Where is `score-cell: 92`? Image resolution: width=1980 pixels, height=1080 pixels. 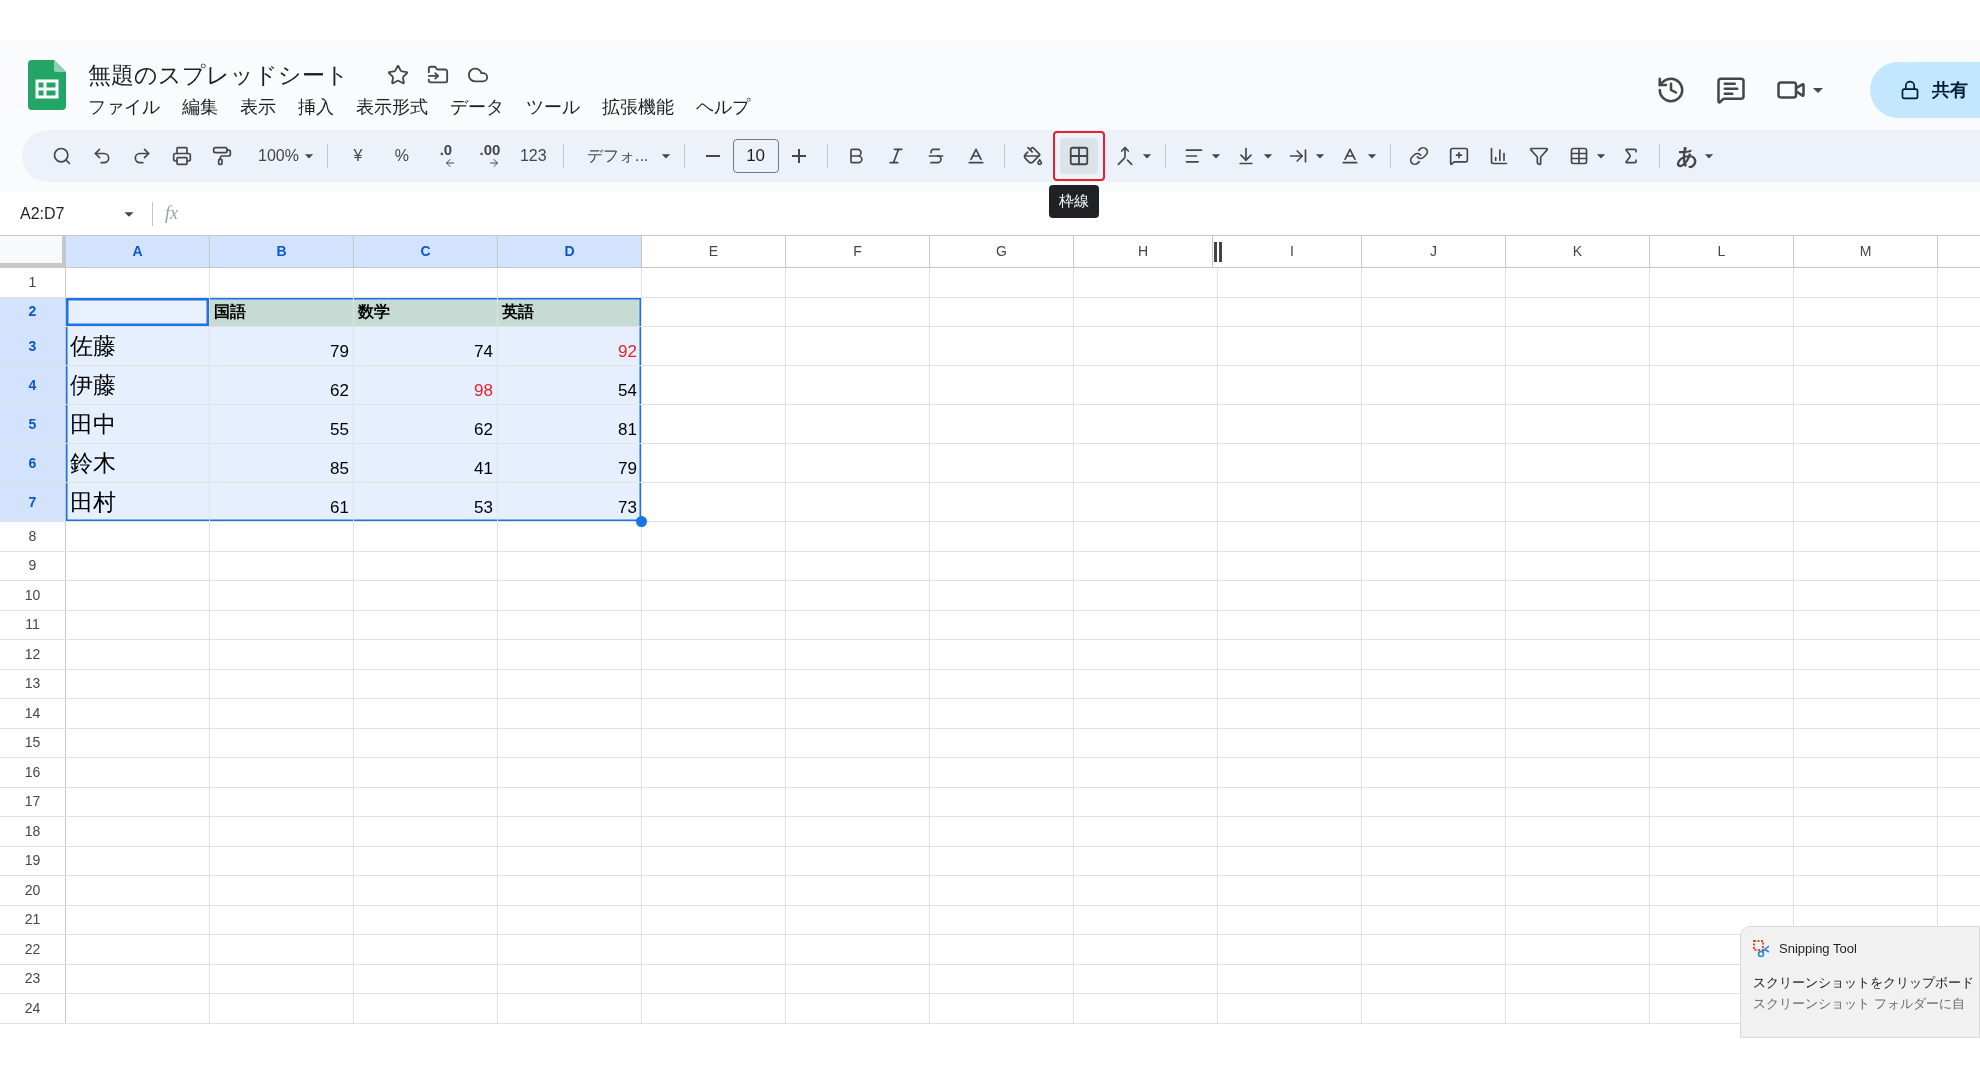 score-cell: 92 is located at coordinates (570, 346).